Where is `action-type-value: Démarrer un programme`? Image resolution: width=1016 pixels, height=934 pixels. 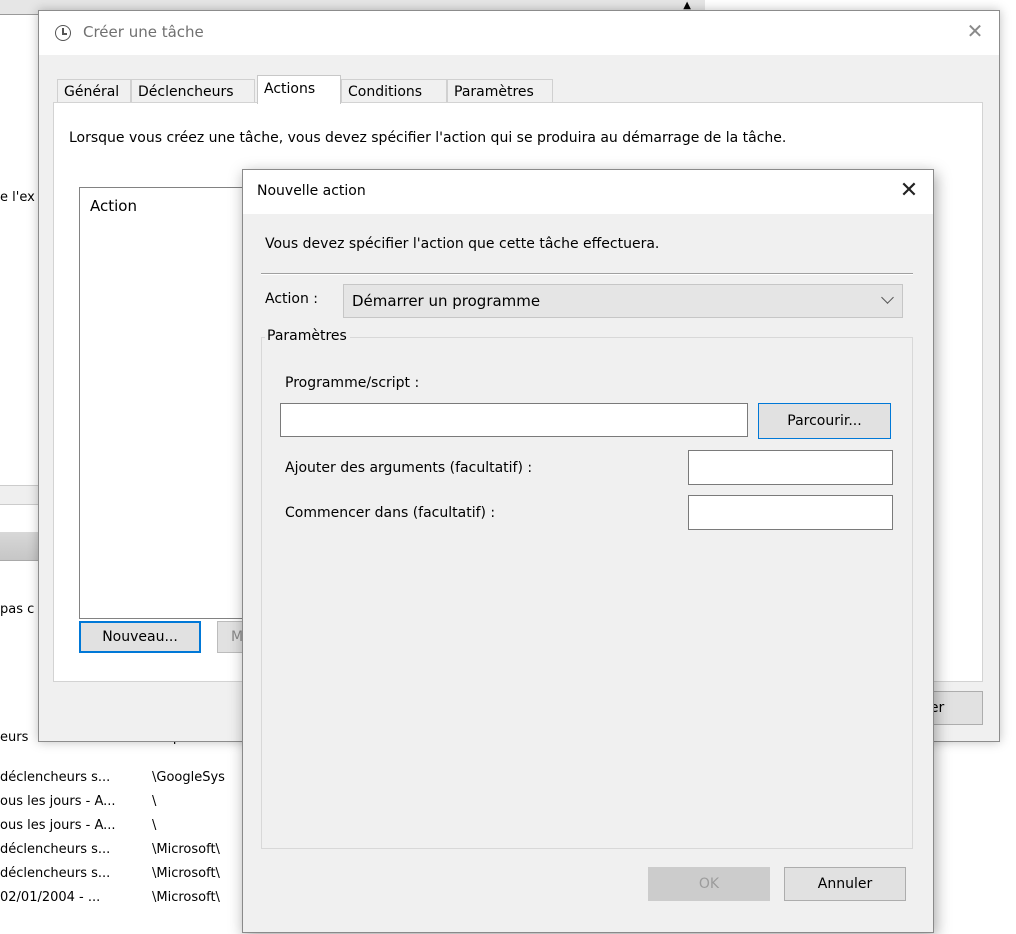 action-type-value: Démarrer un programme is located at coordinates (446, 301).